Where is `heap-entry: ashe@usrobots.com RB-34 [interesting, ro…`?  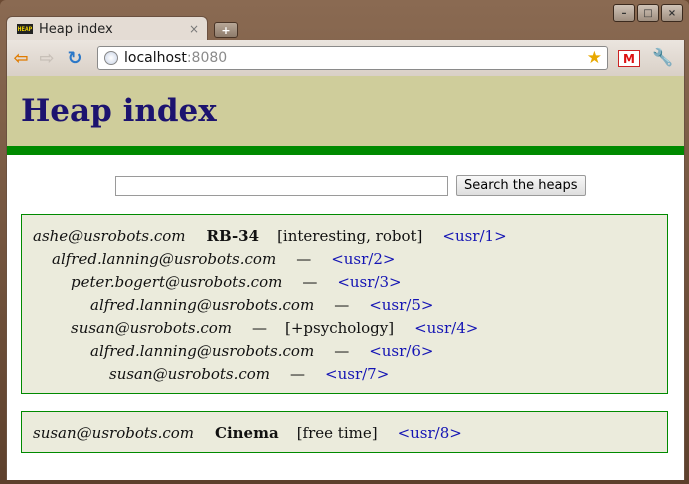 heap-entry: ashe@usrobots.com RB-34 [interesting, ro… is located at coordinates (344, 235).